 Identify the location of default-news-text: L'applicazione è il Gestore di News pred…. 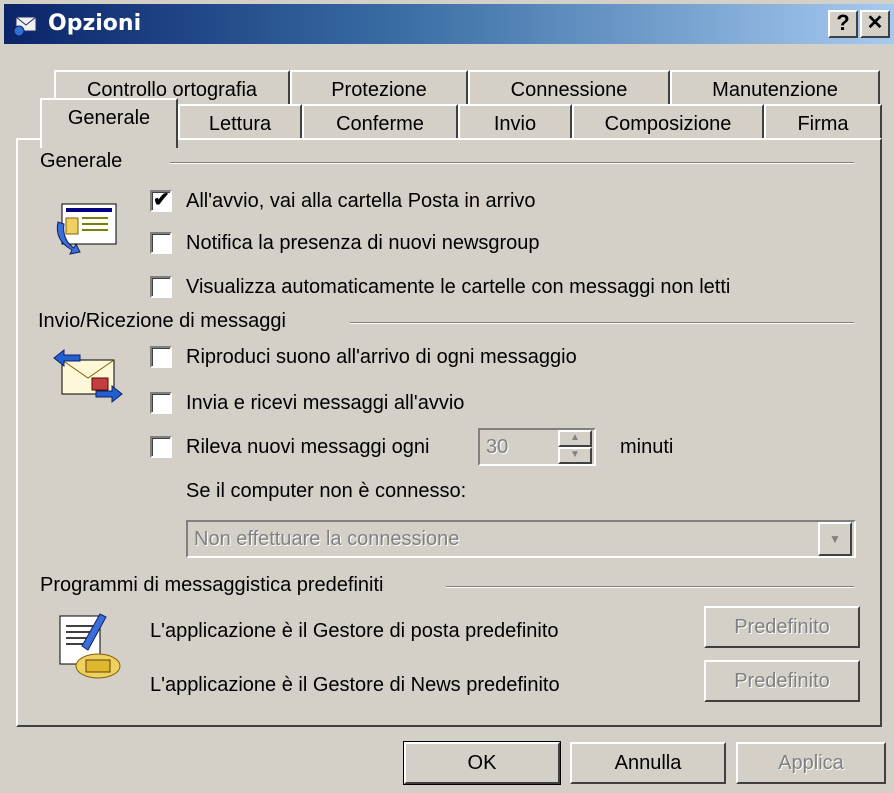
(355, 685).